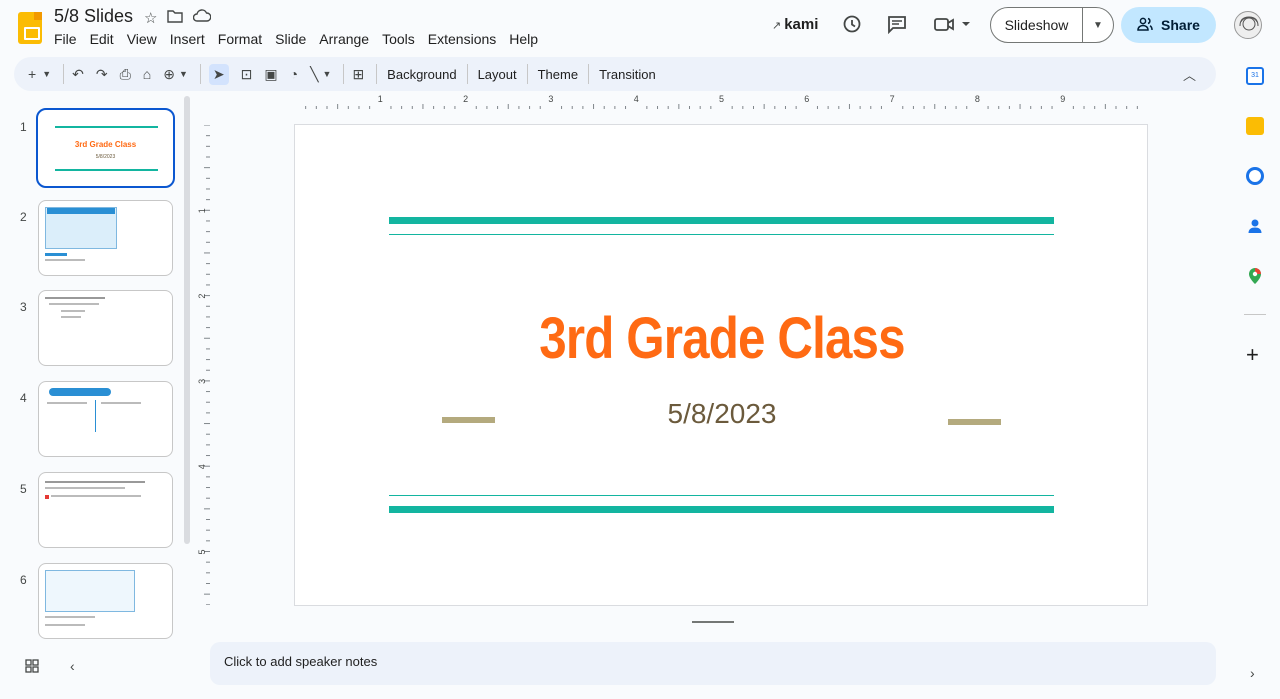 This screenshot has height=699, width=1280. What do you see at coordinates (202, 18) in the screenshot?
I see `cloud-status-icon` at bounding box center [202, 18].